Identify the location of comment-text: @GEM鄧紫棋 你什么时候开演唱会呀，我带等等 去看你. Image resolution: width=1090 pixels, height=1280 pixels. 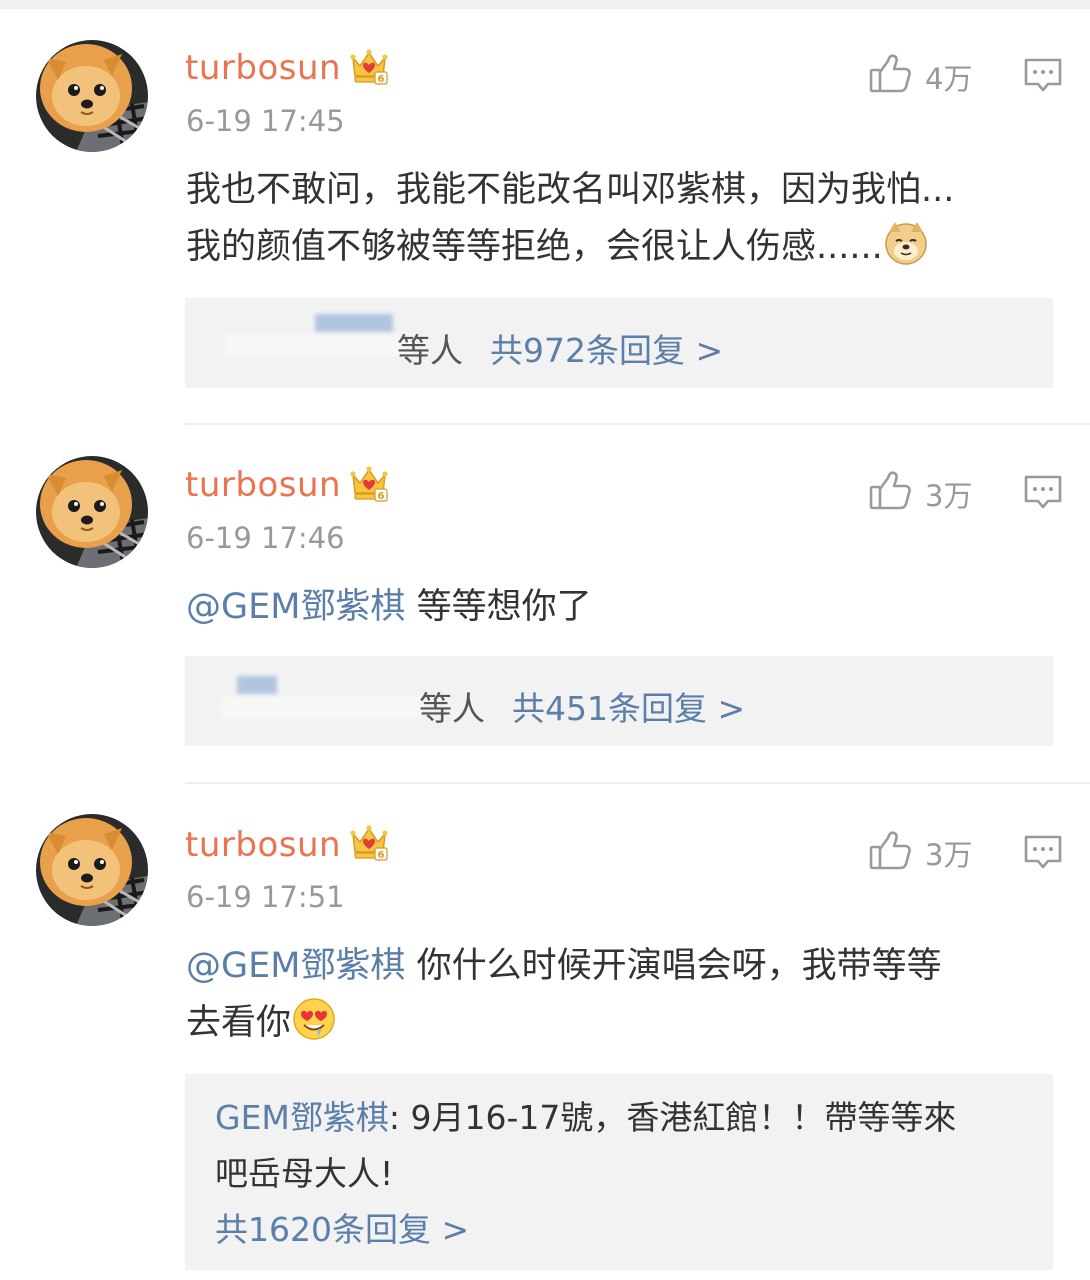
(621, 995).